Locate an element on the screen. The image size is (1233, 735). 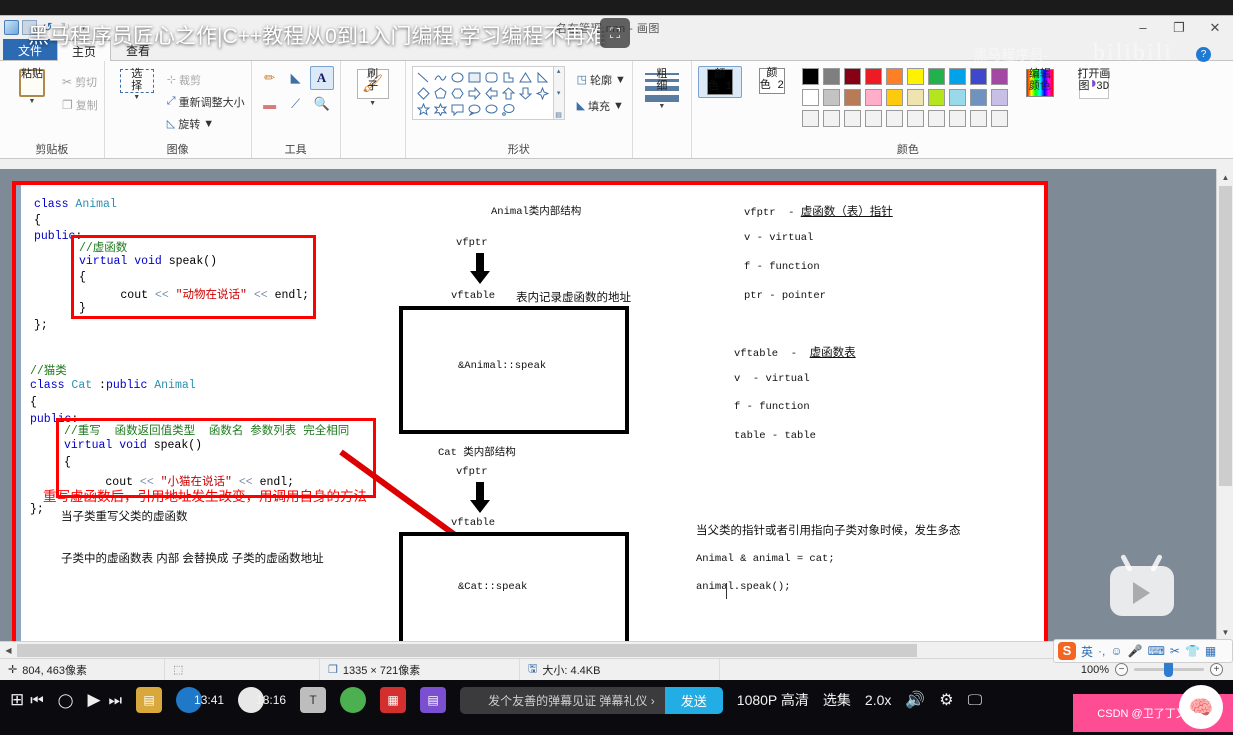
restore-button: ❐ is located at coordinates (1179, 27).